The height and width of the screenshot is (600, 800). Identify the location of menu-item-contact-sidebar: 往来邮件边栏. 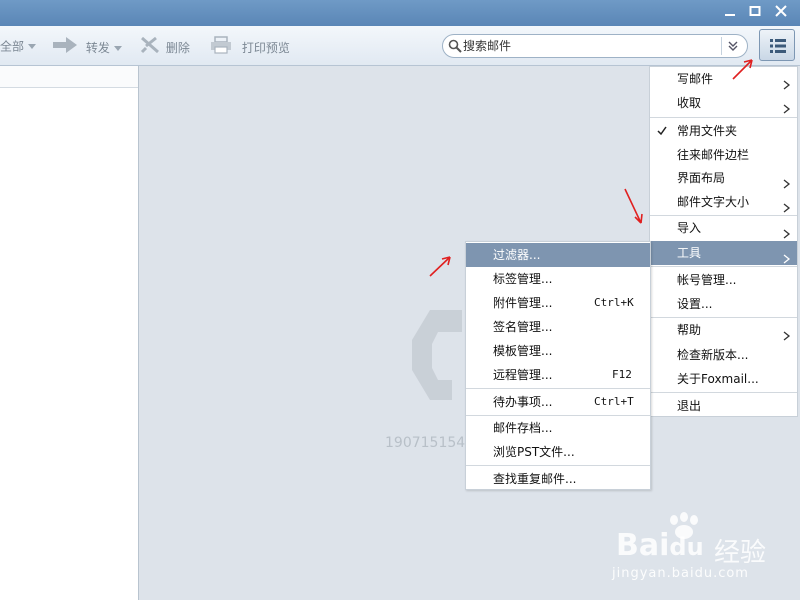
(723, 155).